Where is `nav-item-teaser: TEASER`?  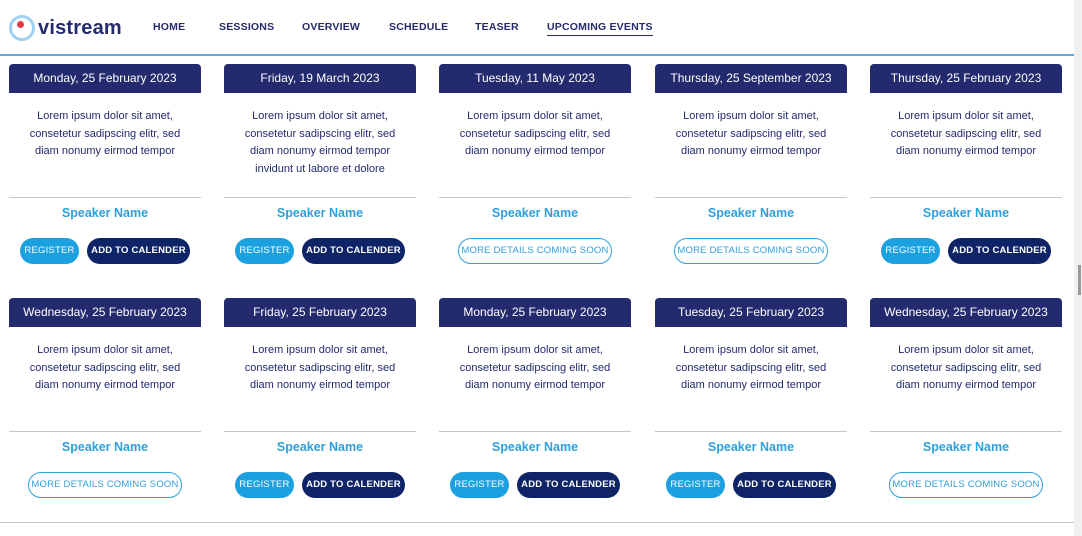
nav-item-teaser: TEASER is located at coordinates (497, 27).